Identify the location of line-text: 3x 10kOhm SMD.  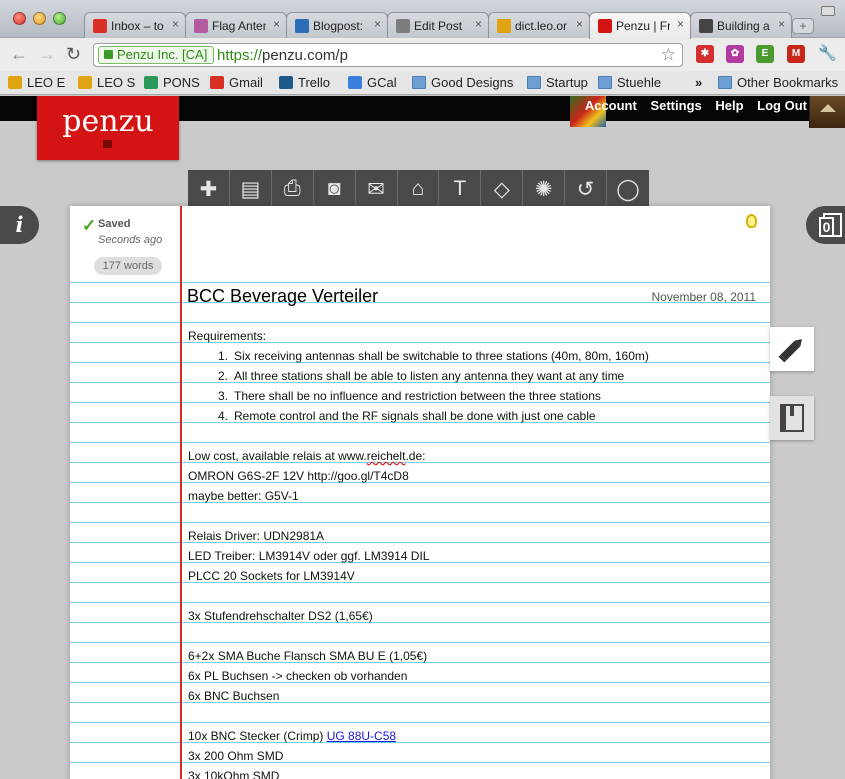
(234, 774).